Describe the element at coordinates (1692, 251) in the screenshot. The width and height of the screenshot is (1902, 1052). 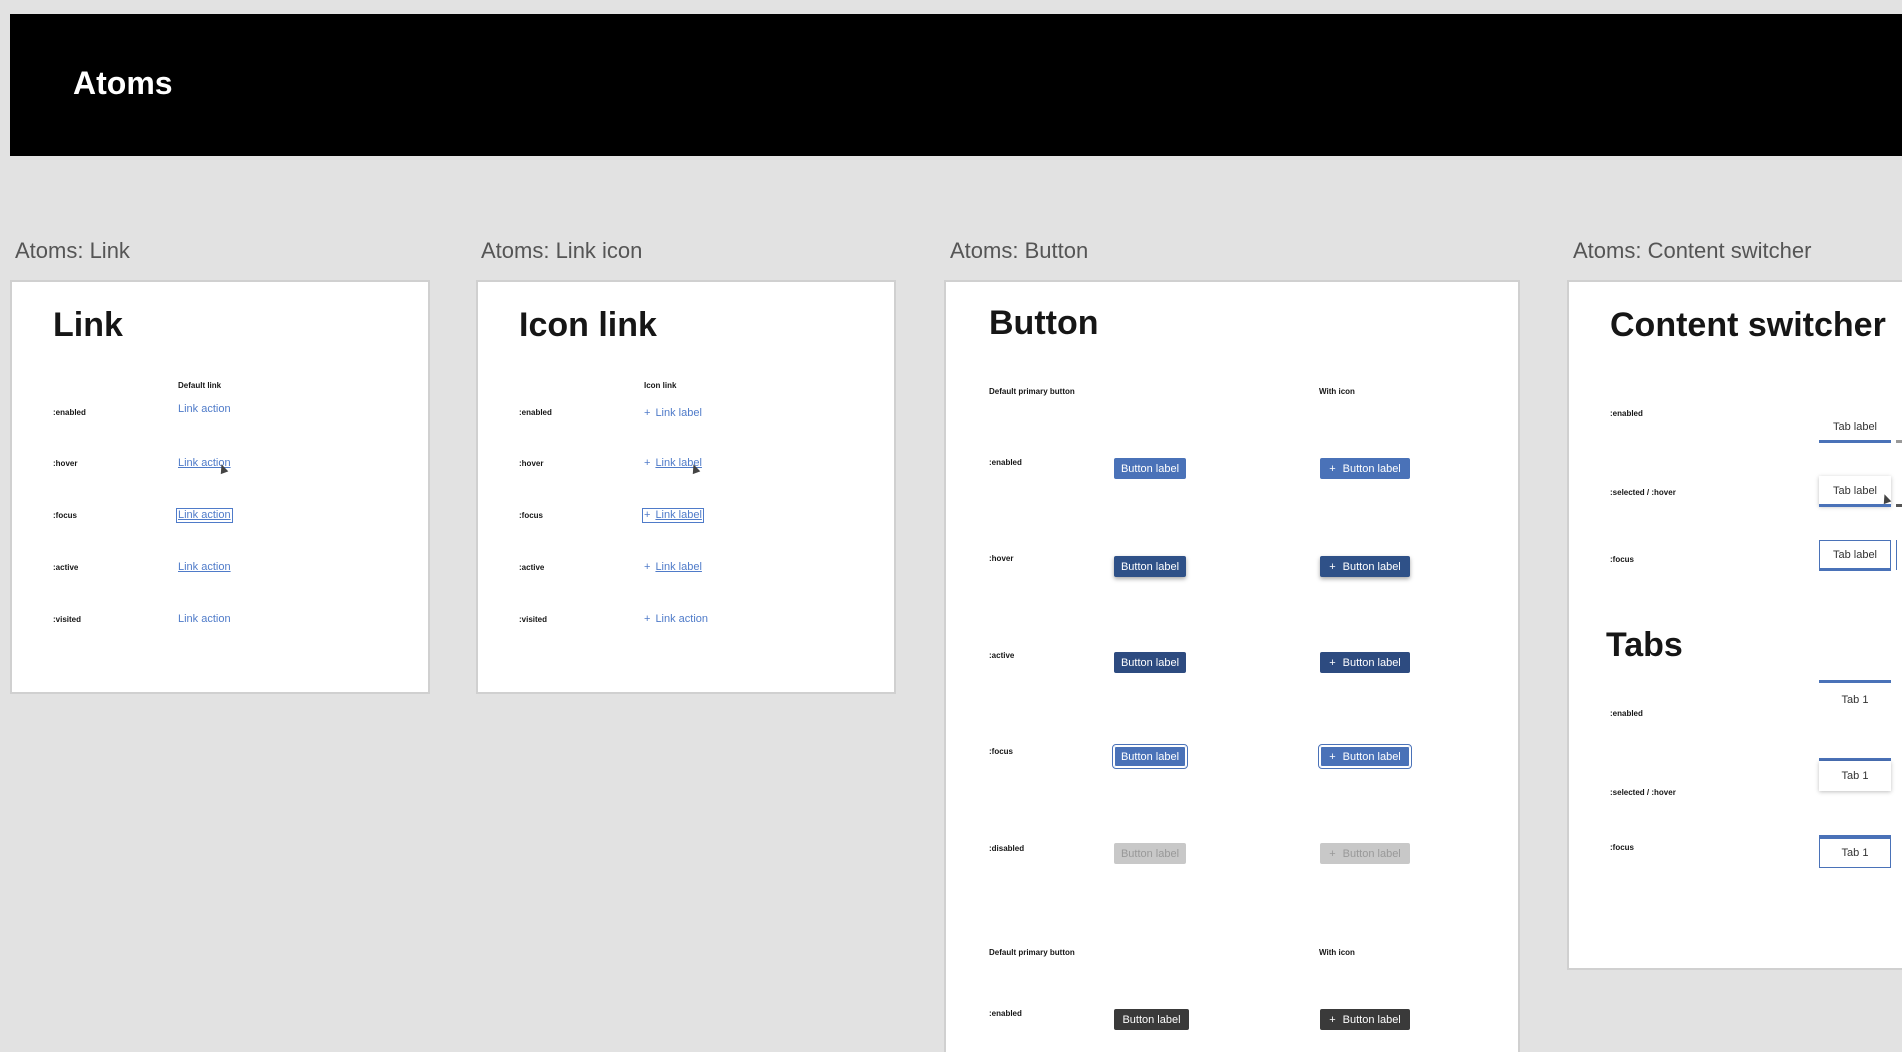
I see `frame-label-content-switcher: Atoms: Content switcher` at that location.